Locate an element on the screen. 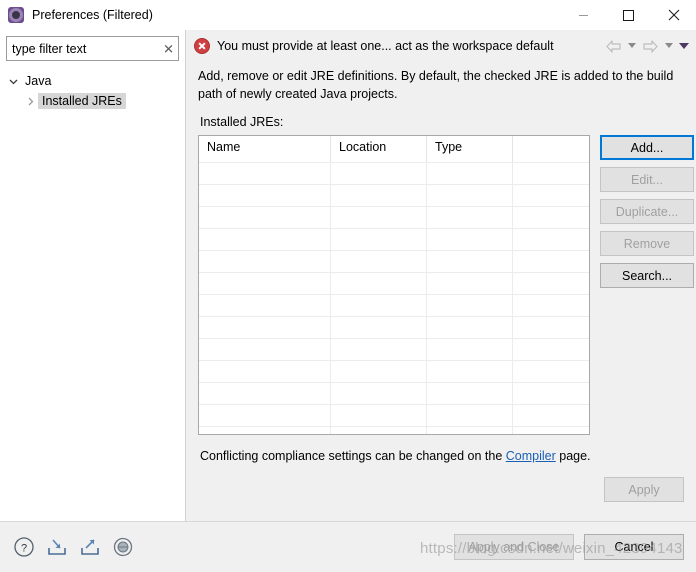 The height and width of the screenshot is (572, 696). filter-field-wrapper: ✕ is located at coordinates (92, 48).